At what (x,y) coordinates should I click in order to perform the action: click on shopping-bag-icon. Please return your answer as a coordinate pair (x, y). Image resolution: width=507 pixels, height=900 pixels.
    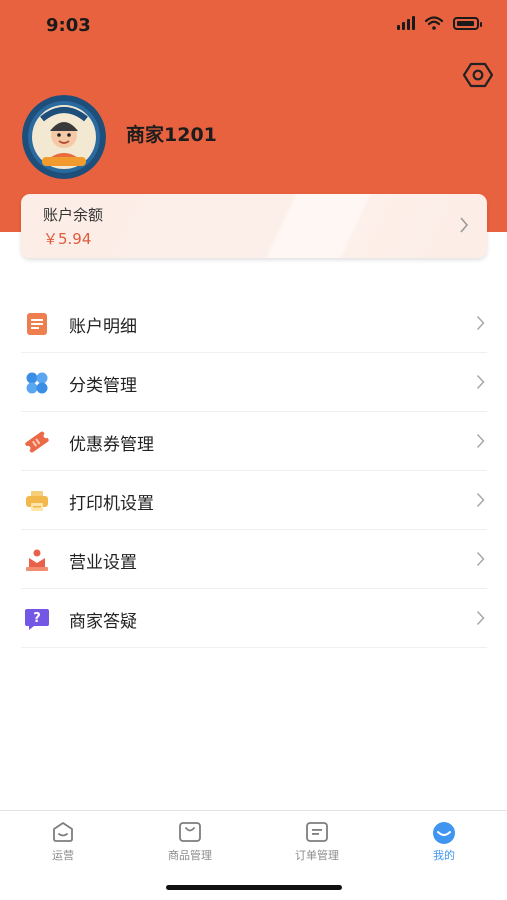
    Looking at the image, I should click on (190, 832).